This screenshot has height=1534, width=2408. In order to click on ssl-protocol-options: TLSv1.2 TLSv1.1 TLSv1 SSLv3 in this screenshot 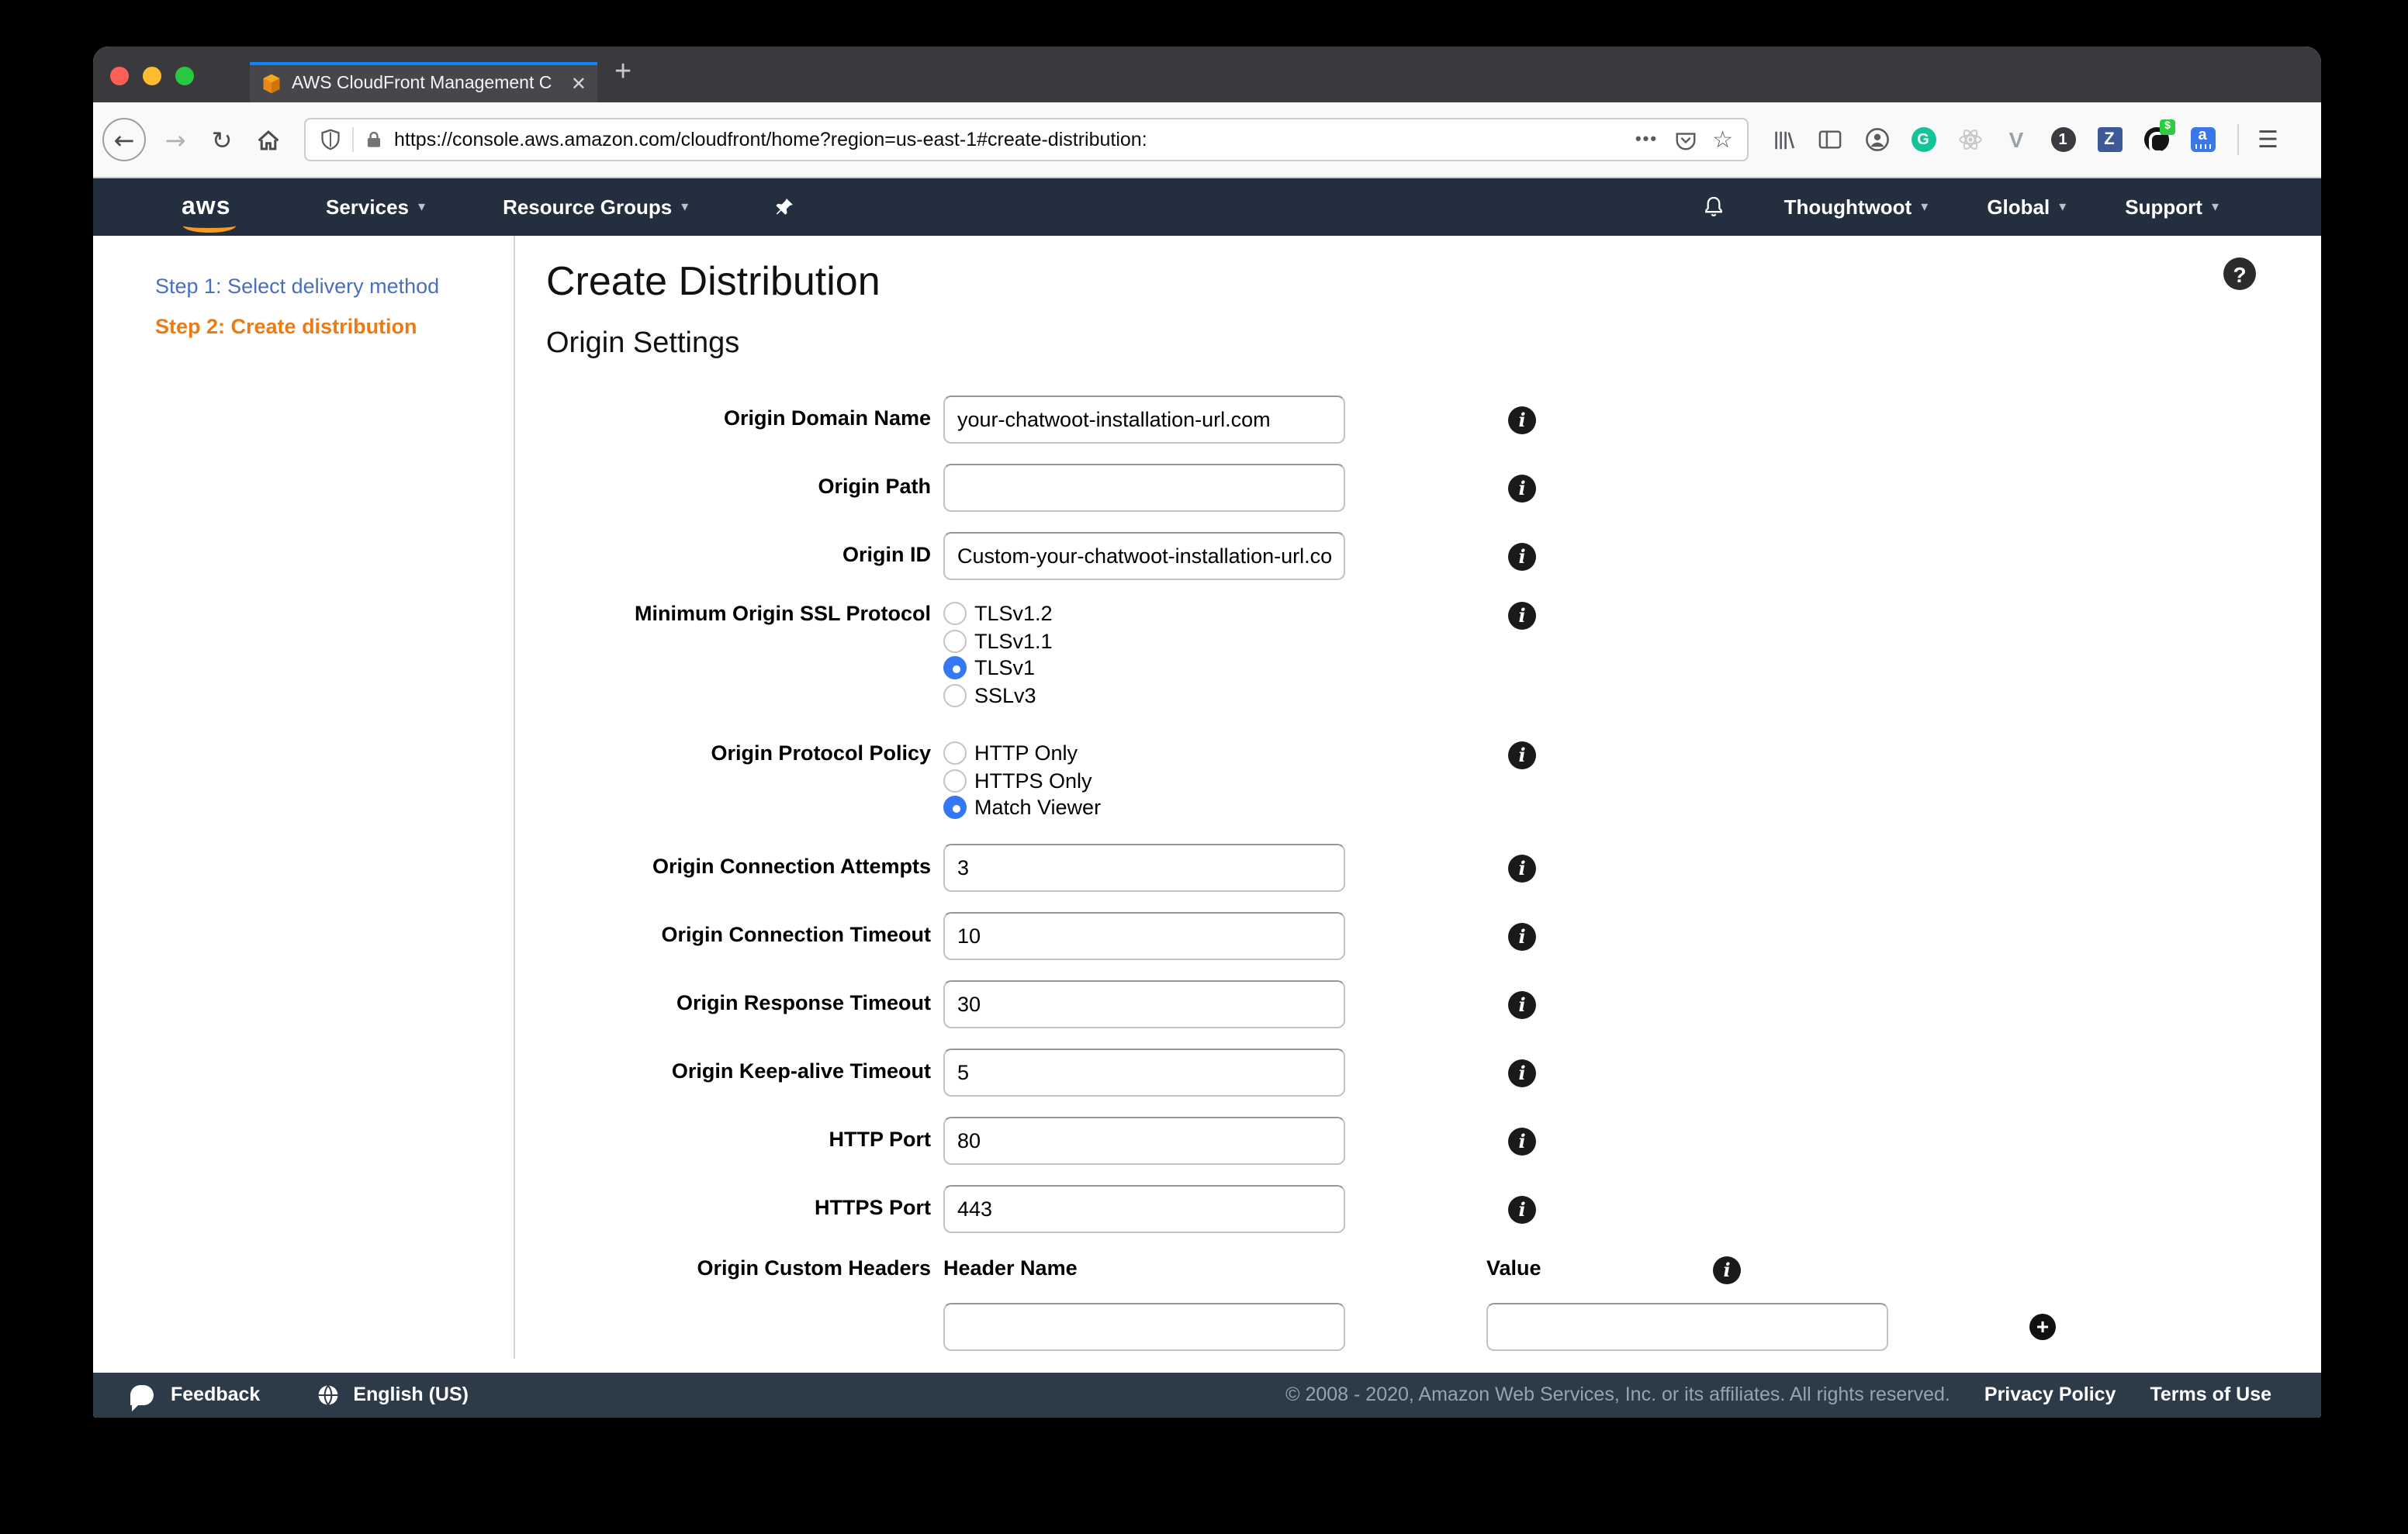, I will do `click(1144, 654)`.